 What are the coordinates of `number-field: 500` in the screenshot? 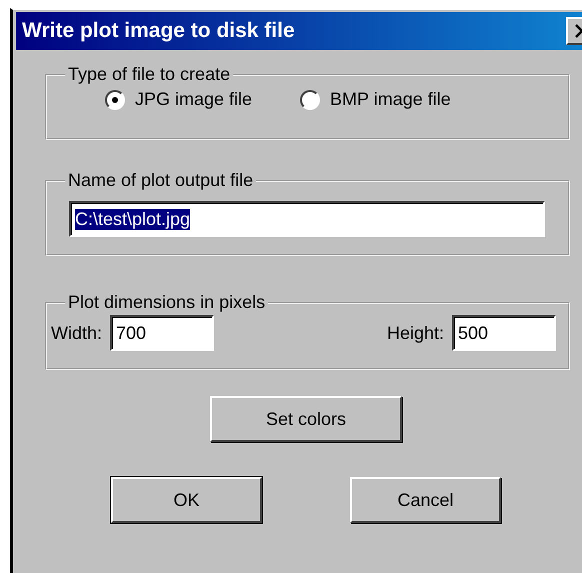 It's located at (504, 333).